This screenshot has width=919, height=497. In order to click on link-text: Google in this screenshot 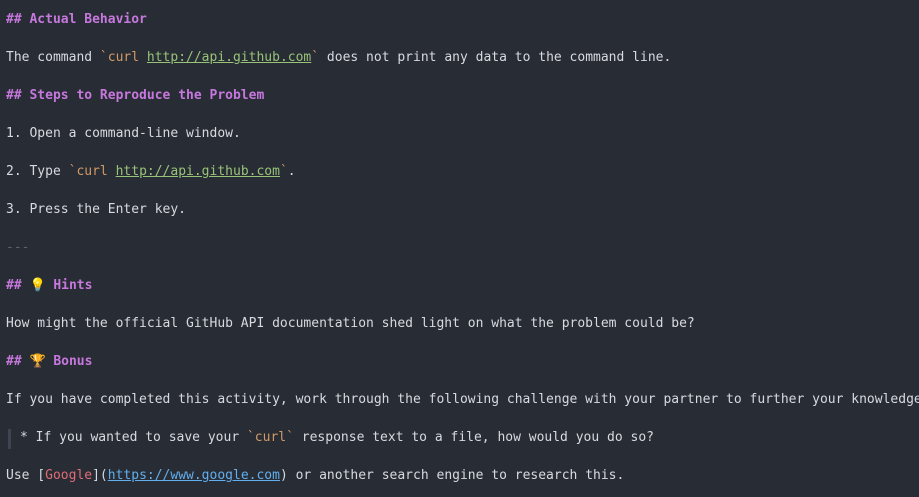, I will do `click(68, 475)`.